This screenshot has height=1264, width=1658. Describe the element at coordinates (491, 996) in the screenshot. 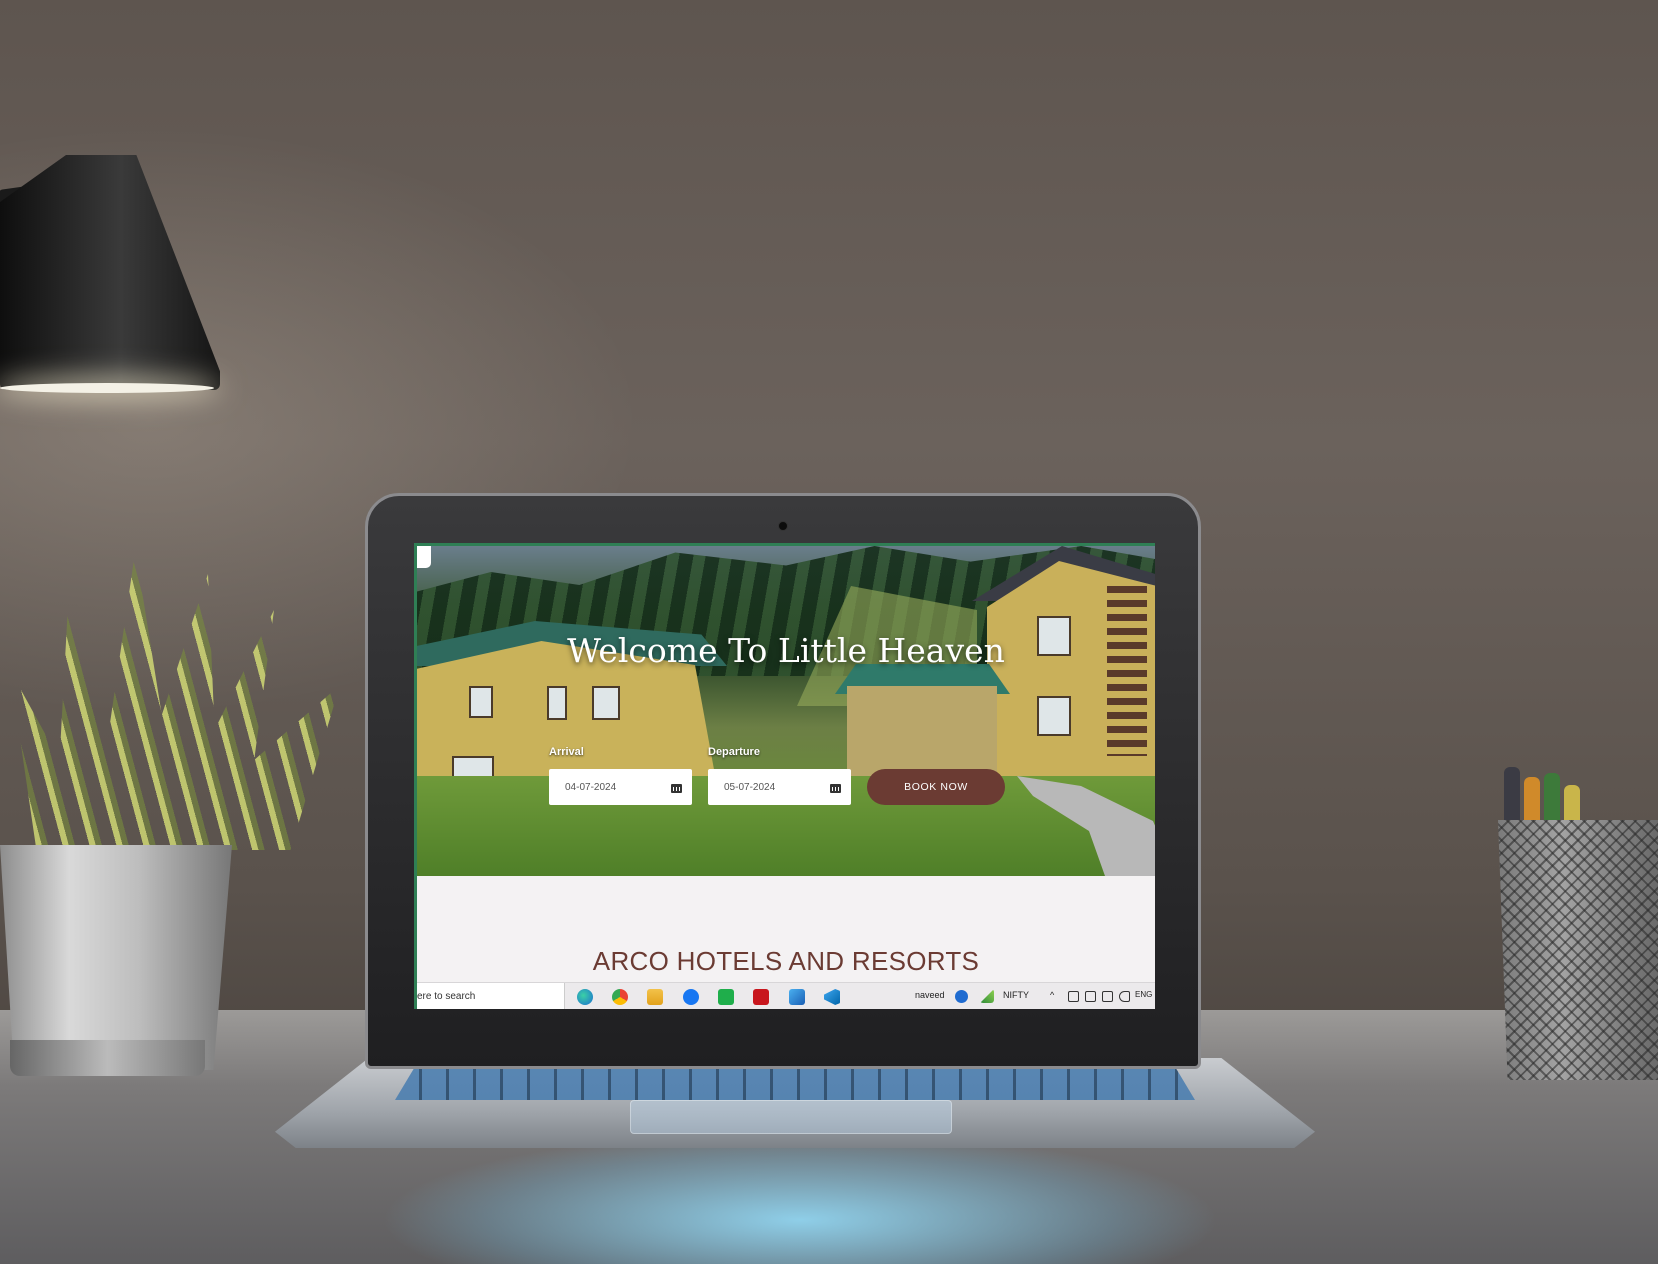

I see `taskbar-search: ere to search` at that location.